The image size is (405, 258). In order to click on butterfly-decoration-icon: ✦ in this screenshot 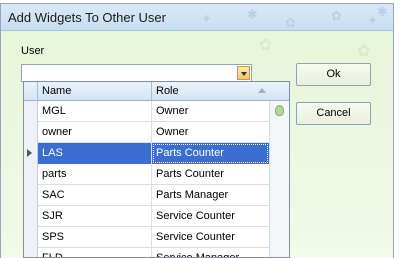, I will do `click(206, 18)`.